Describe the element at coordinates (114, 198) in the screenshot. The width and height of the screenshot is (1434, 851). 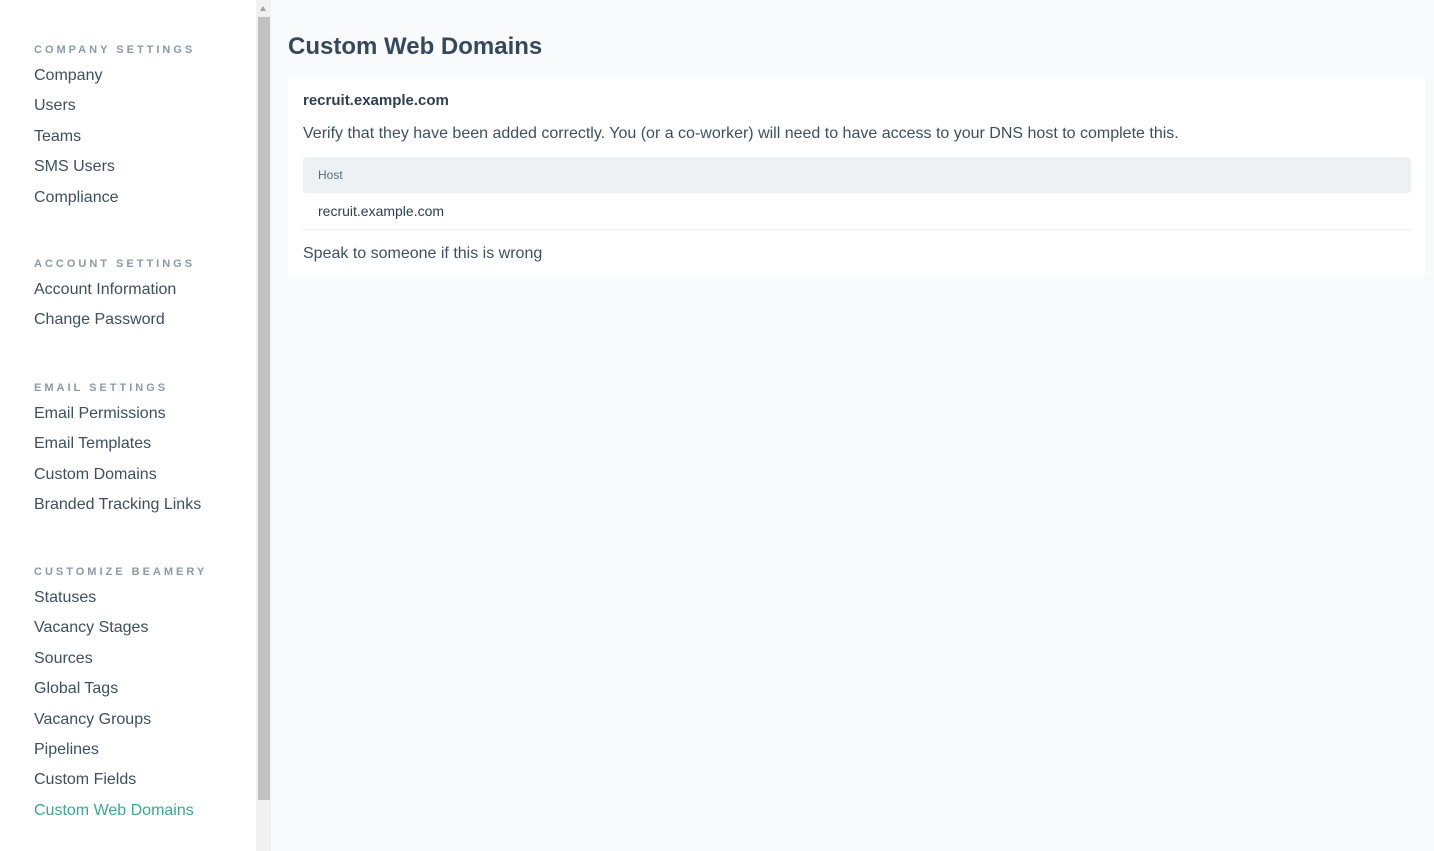
I see `sidebar-item-compliance: Compliance` at that location.